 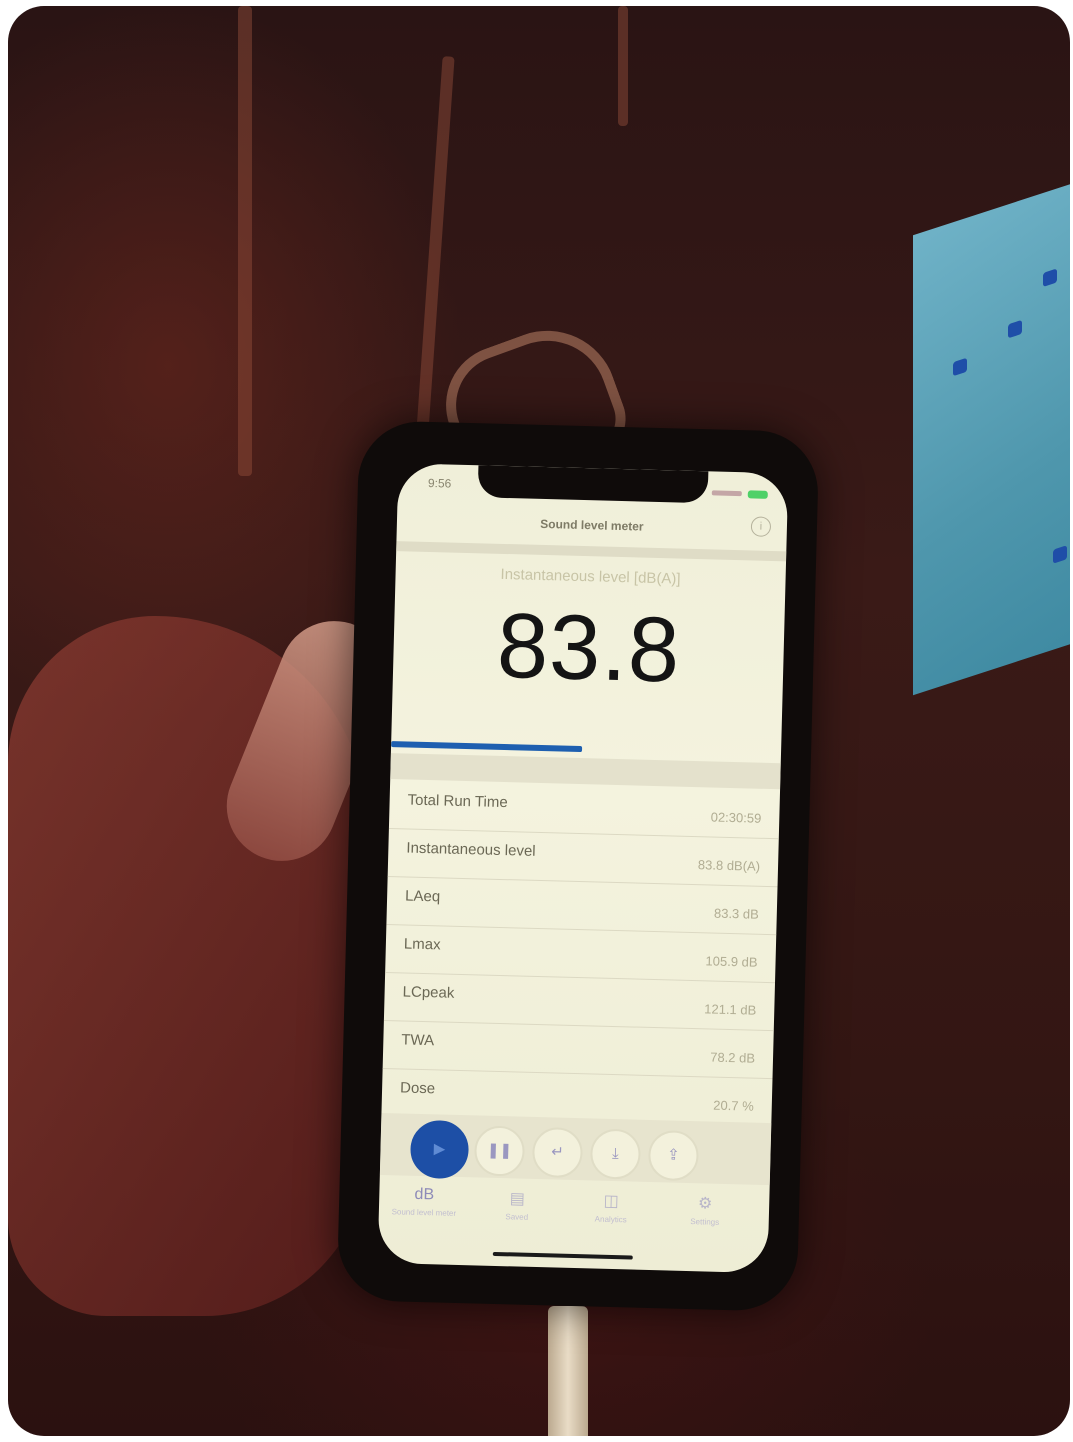 I want to click on play-button: ▶, so click(x=439, y=1149).